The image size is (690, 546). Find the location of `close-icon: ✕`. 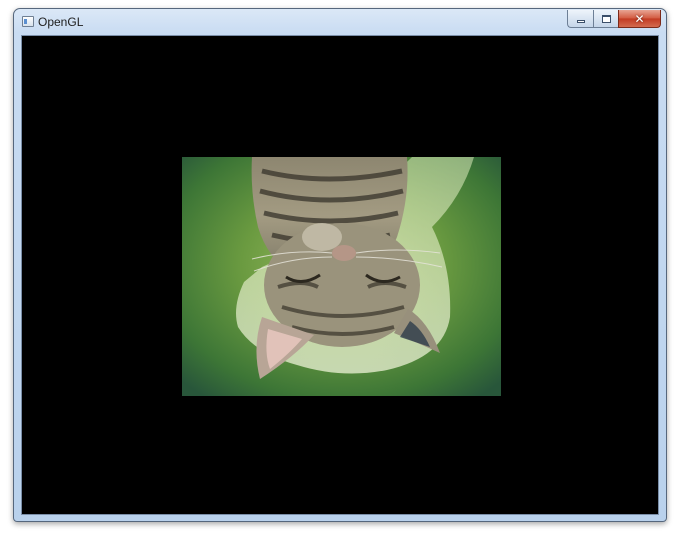

close-icon: ✕ is located at coordinates (639, 18).